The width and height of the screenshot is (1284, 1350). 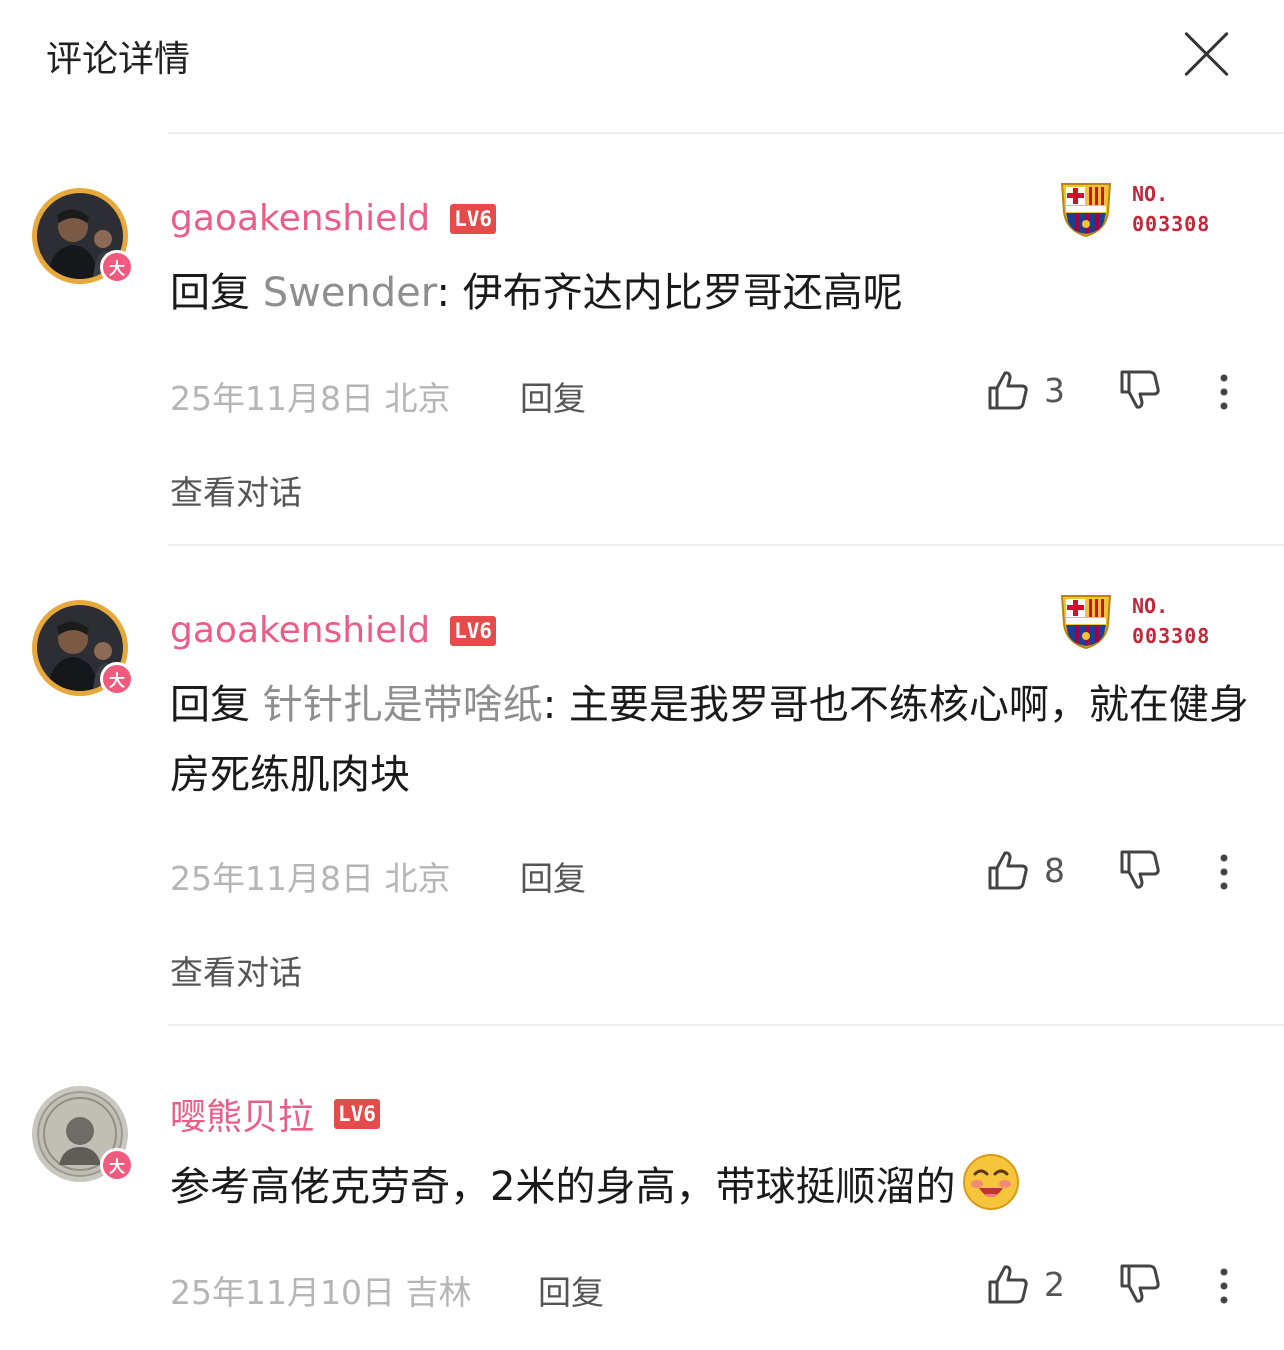 What do you see at coordinates (720, 873) in the screenshot?
I see `comment-meta: 25年11月8日 北京 回复 8` at bounding box center [720, 873].